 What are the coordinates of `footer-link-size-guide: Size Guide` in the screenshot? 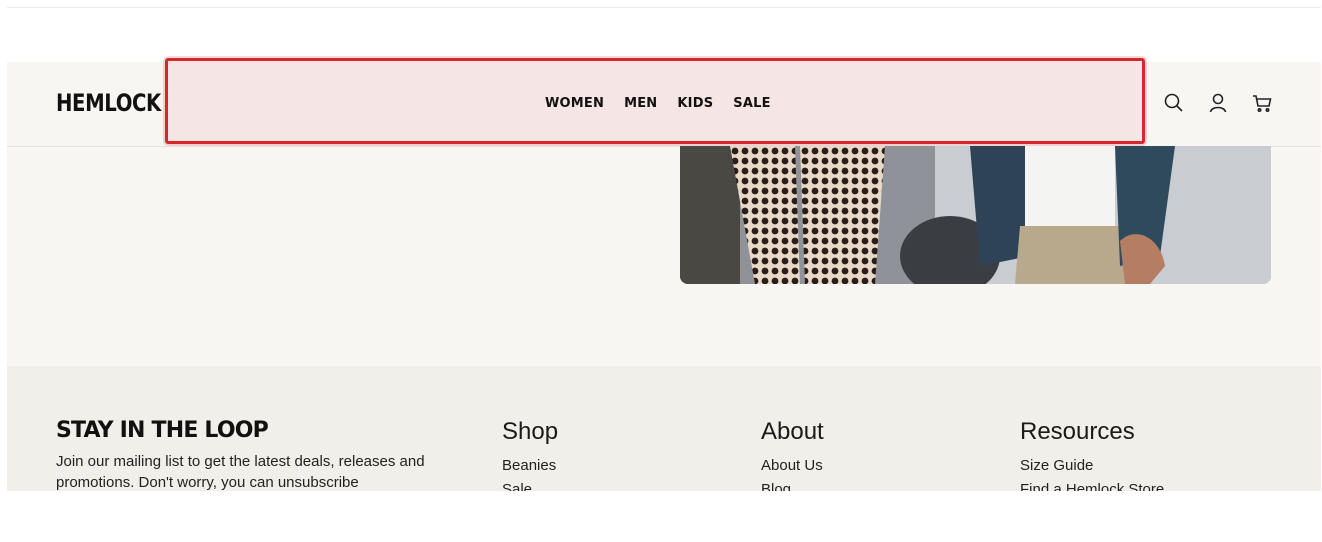 It's located at (1092, 466).